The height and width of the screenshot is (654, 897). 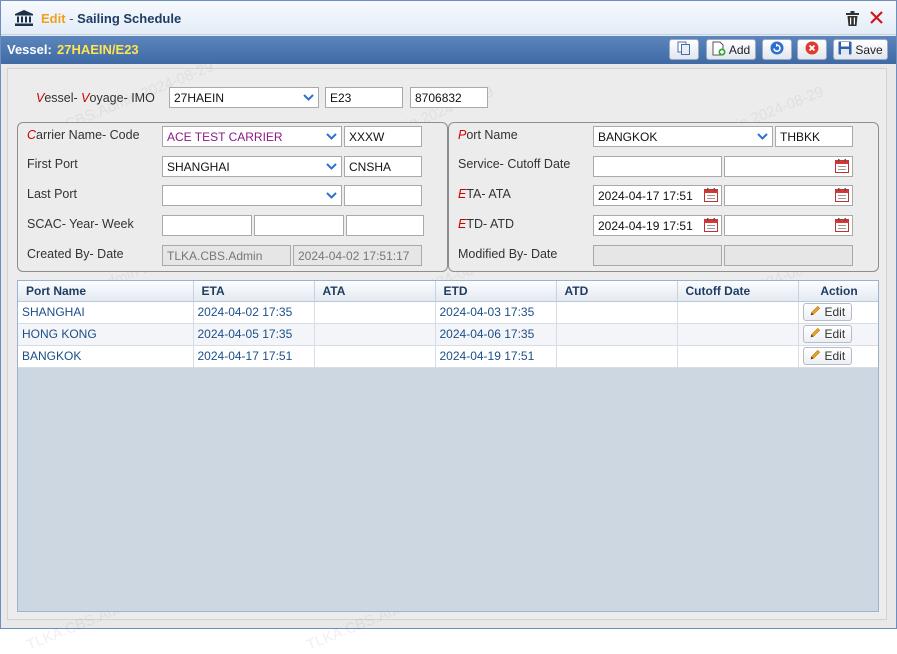 What do you see at coordinates (657, 166) in the screenshot?
I see `service-field` at bounding box center [657, 166].